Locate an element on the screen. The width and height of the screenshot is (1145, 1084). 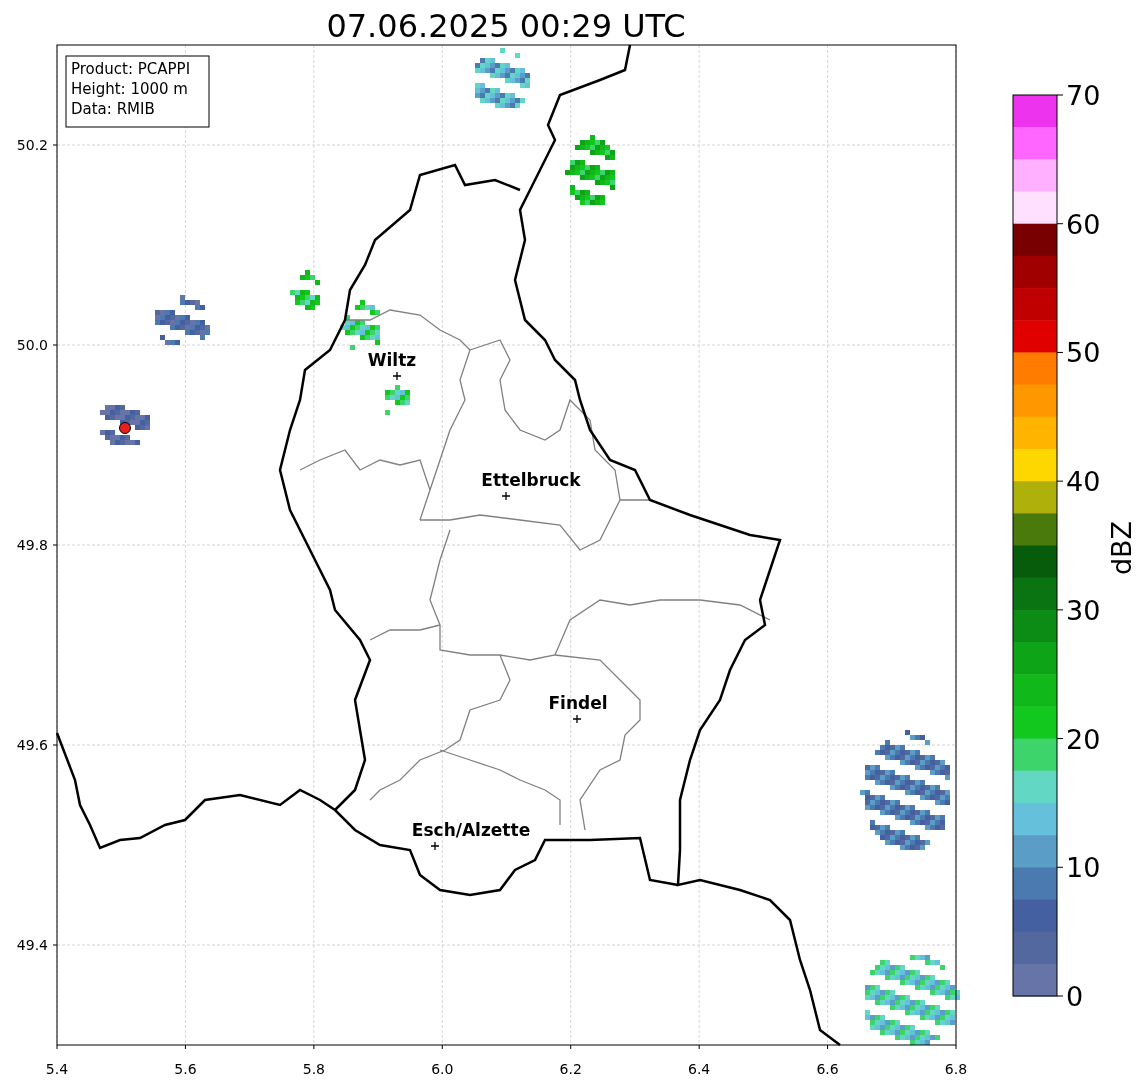
info-text: Data: RMIB is located at coordinates (113, 109).